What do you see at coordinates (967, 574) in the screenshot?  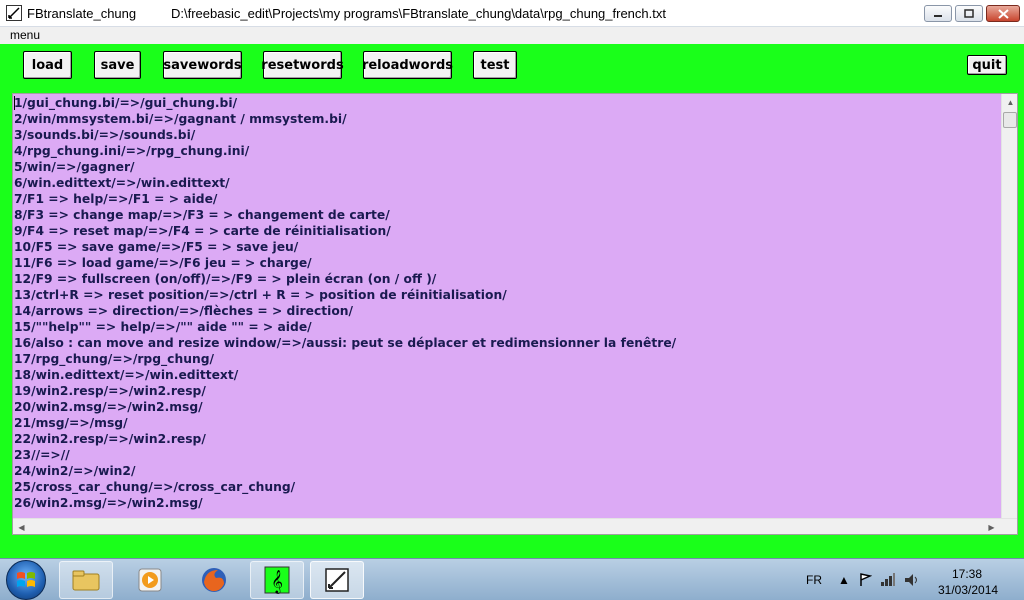 I see `clock-time: 17:38` at bounding box center [967, 574].